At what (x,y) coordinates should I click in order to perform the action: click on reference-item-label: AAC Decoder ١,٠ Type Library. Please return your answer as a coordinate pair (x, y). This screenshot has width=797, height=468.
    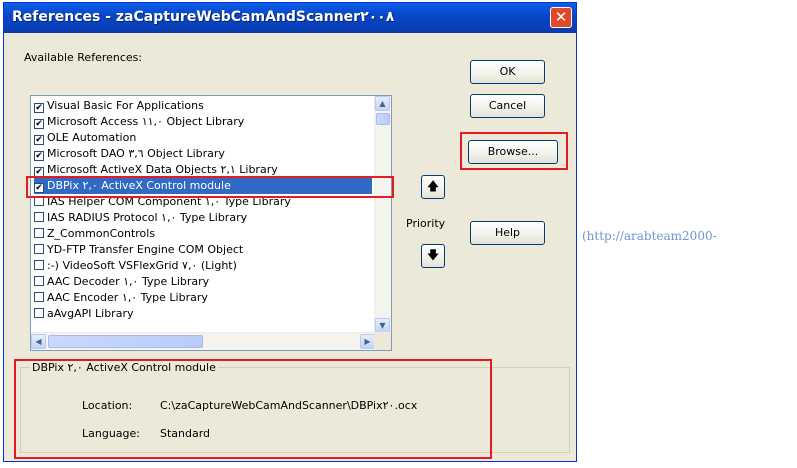
    Looking at the image, I should click on (128, 281).